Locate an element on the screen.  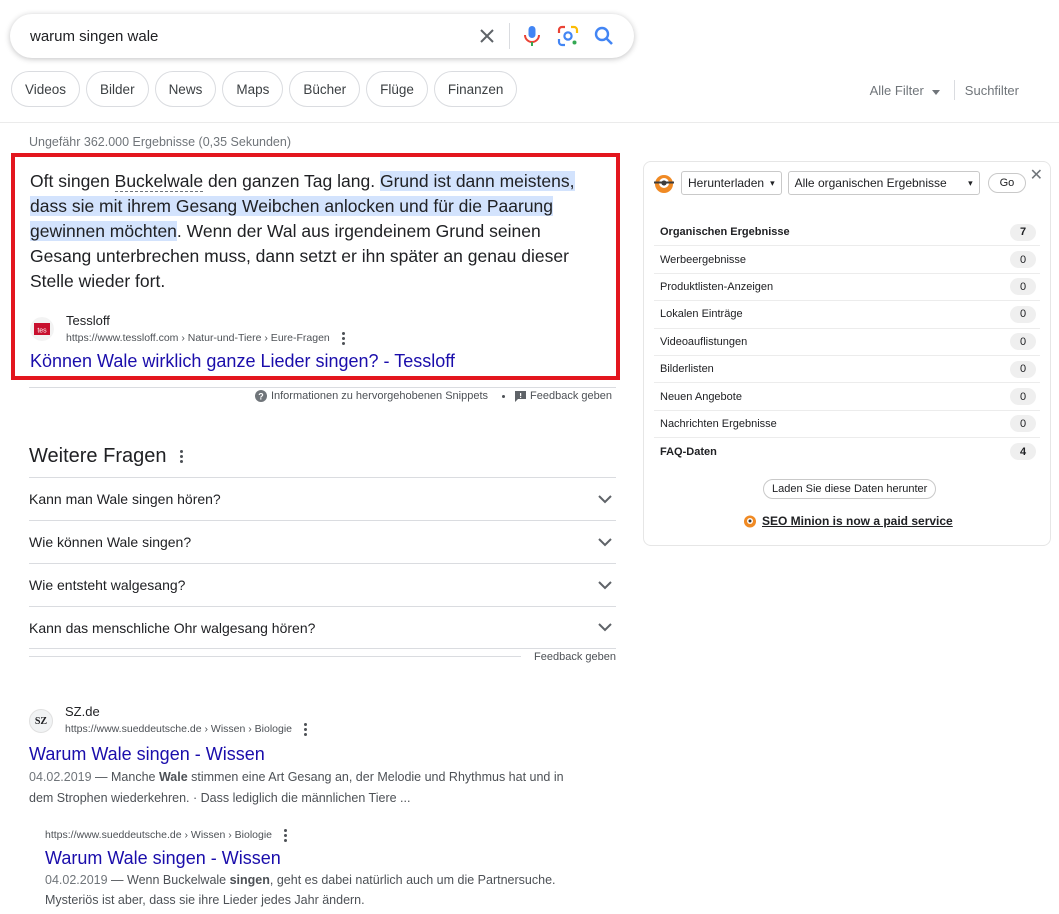
search-divider is located at coordinates (509, 36).